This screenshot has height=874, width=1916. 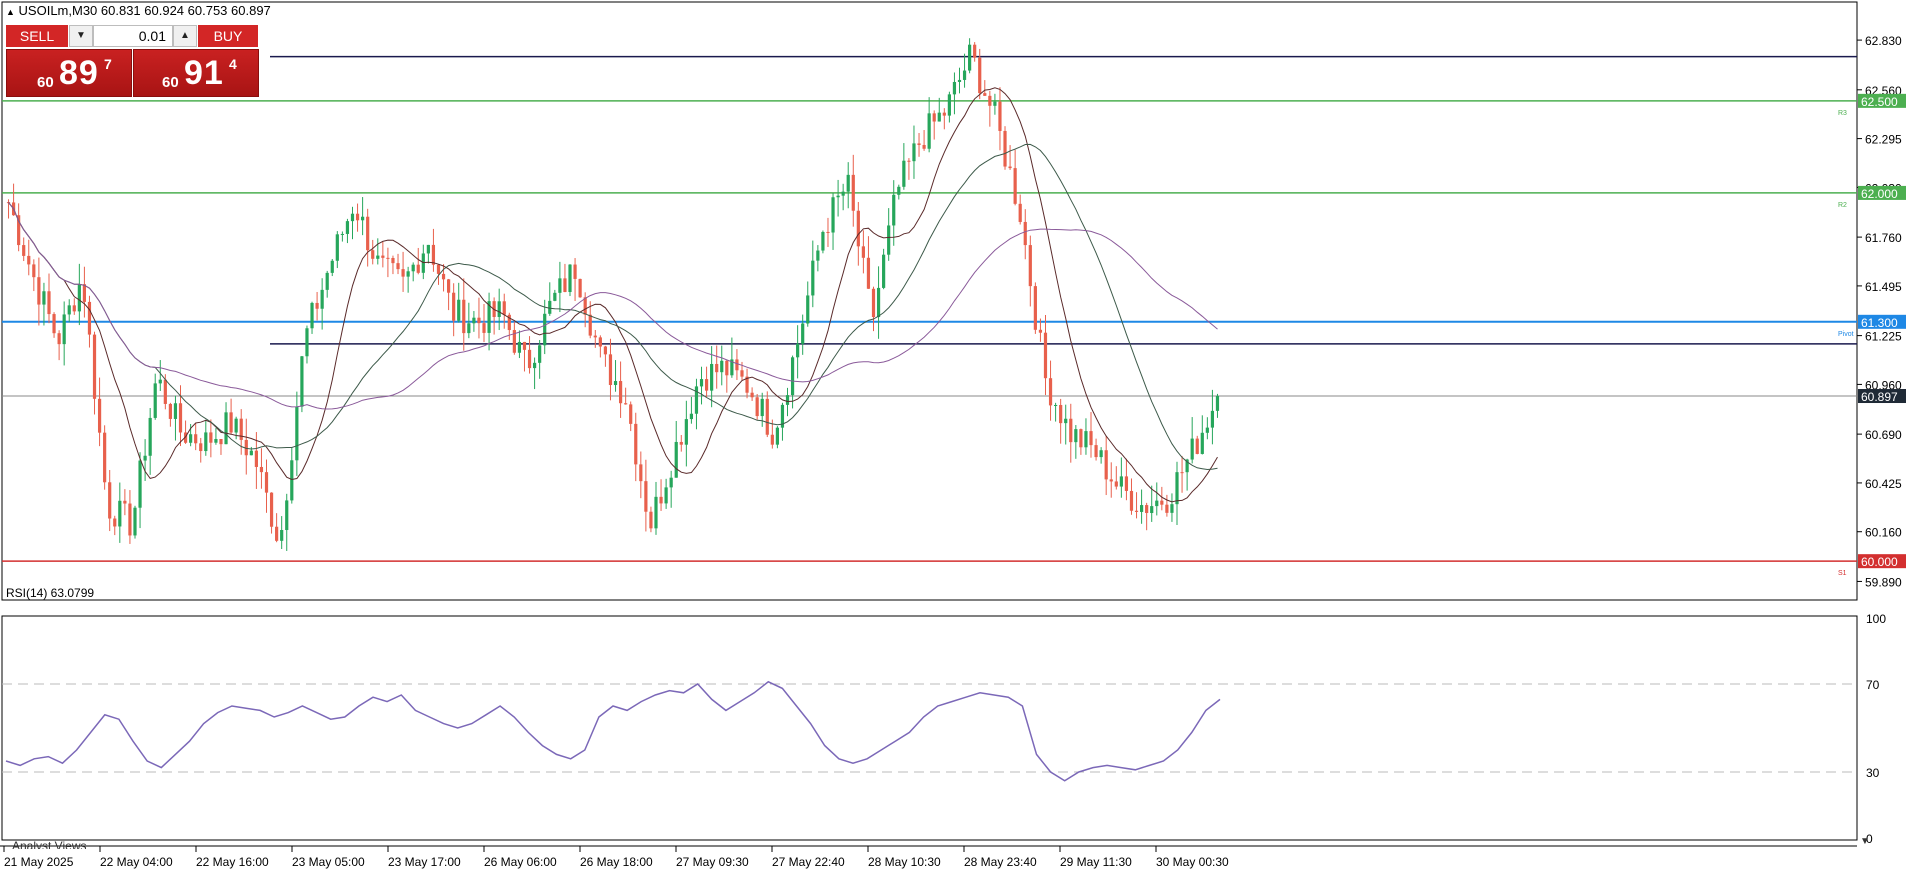 I want to click on level-price-label: 62.000, so click(x=1879, y=194).